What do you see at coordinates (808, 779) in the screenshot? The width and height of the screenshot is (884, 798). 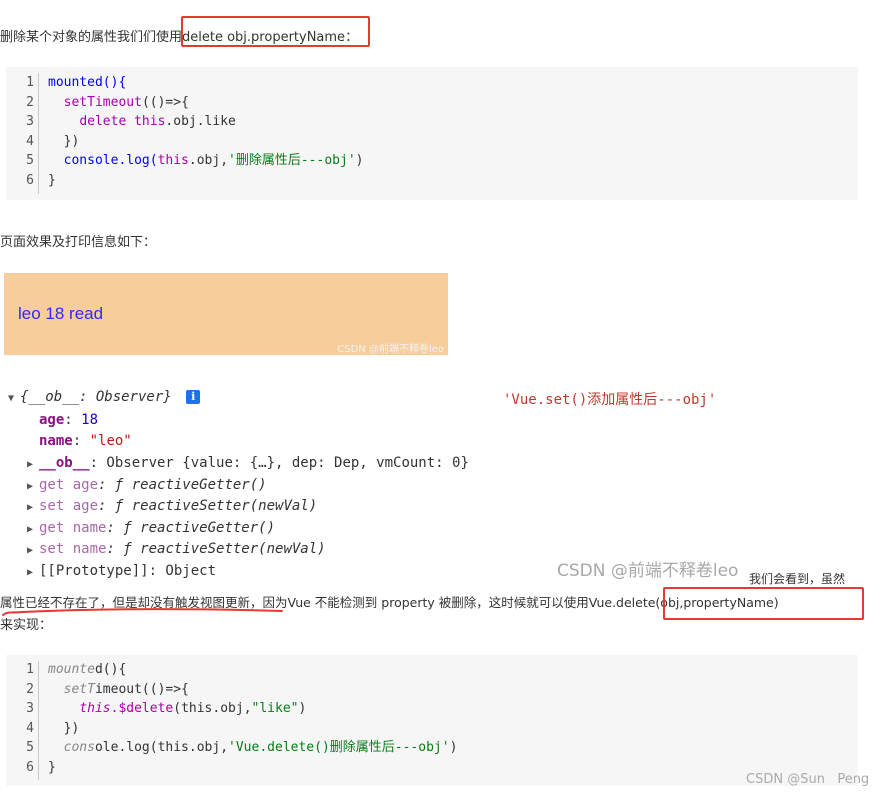 I see `footer-watermark: CSDN @Sun Peng` at bounding box center [808, 779].